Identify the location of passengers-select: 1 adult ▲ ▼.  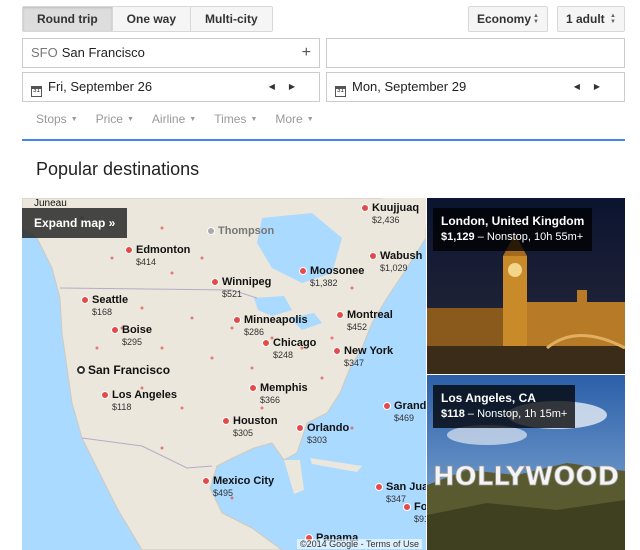
(591, 19).